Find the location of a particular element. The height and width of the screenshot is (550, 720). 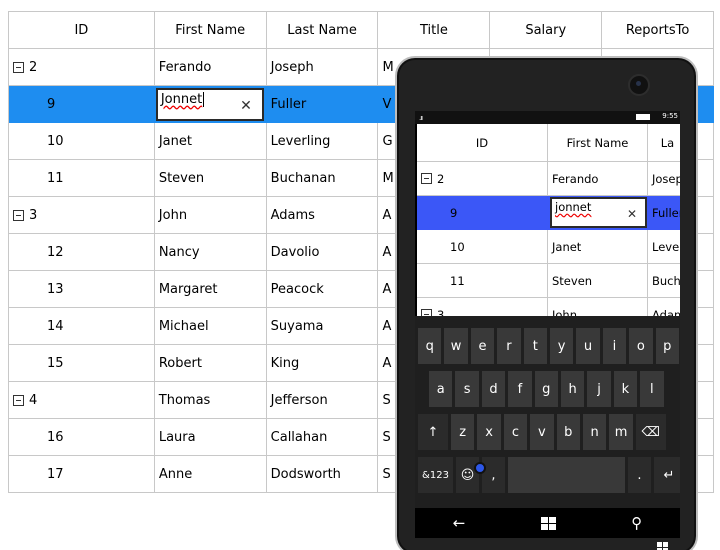

phone-column-header-id: ID is located at coordinates (482, 143).